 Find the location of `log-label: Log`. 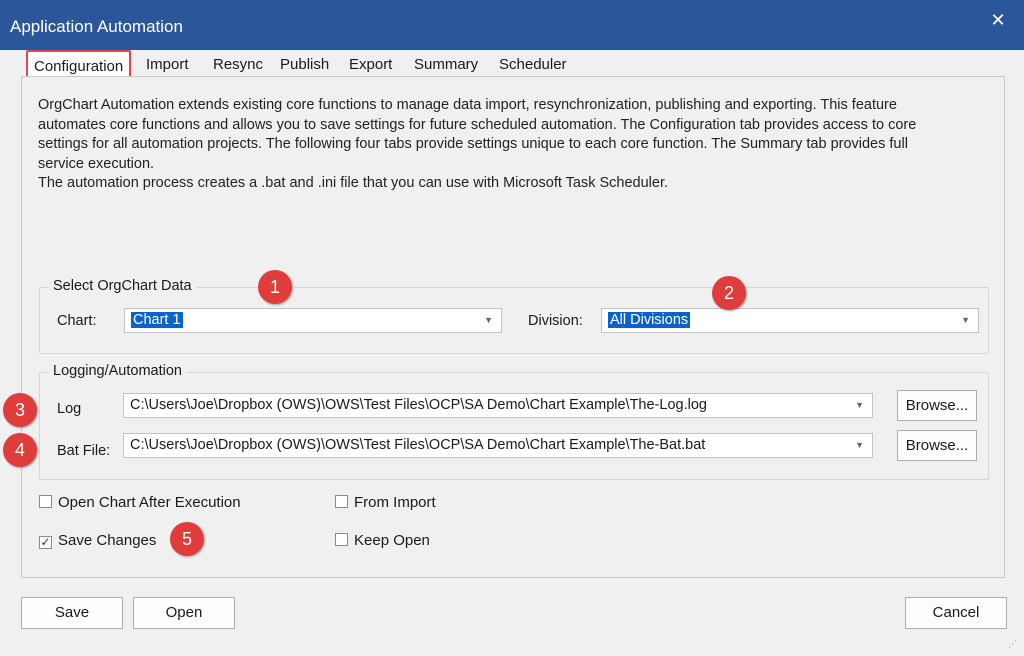

log-label: Log is located at coordinates (69, 409).